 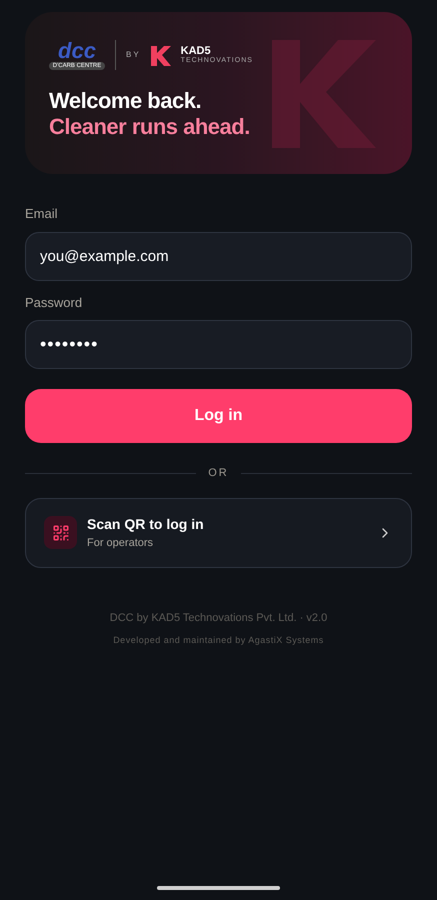 What do you see at coordinates (146, 524) in the screenshot?
I see `qr-title: Scan QR to log in` at bounding box center [146, 524].